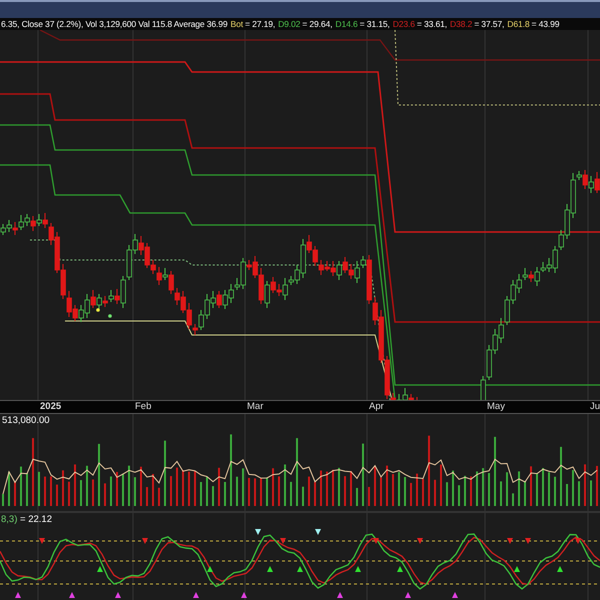 The height and width of the screenshot is (600, 600). Describe the element at coordinates (489, 24) in the screenshot. I see `indicator-value: = 37.57,` at that location.